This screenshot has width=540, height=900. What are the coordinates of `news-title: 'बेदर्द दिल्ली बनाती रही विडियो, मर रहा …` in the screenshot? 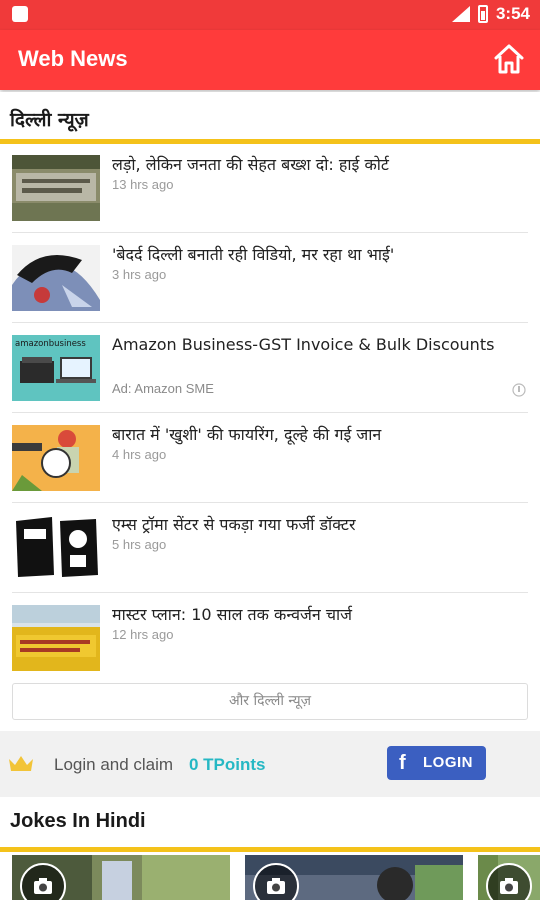 It's located at (253, 254).